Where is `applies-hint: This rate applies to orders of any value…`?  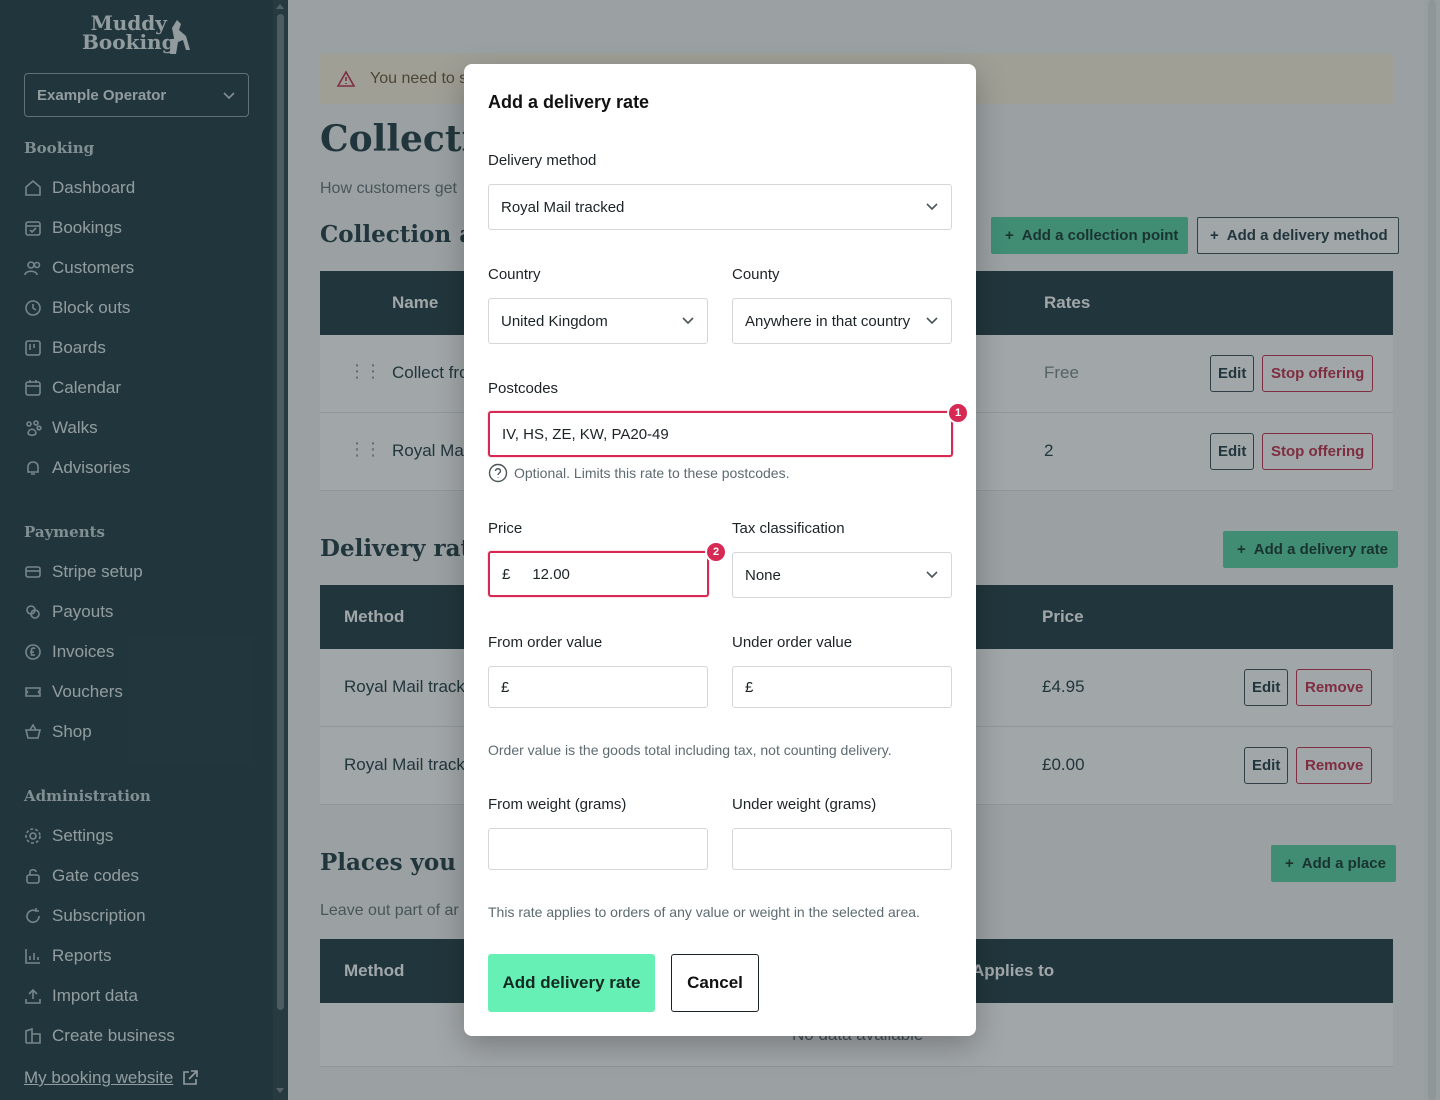 applies-hint: This rate applies to orders of any value… is located at coordinates (704, 912).